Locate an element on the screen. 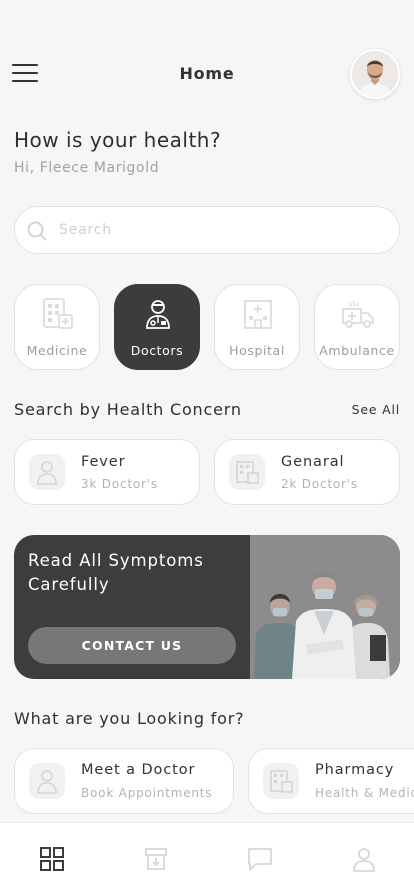 The image size is (414, 896). concern-card-fever: Fever 3k Doctor's is located at coordinates (107, 472).